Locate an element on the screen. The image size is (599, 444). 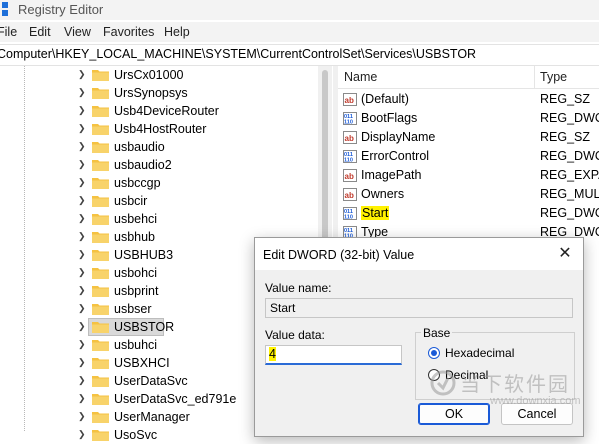
tree-item-label: UsoSvc is located at coordinates (135, 435).